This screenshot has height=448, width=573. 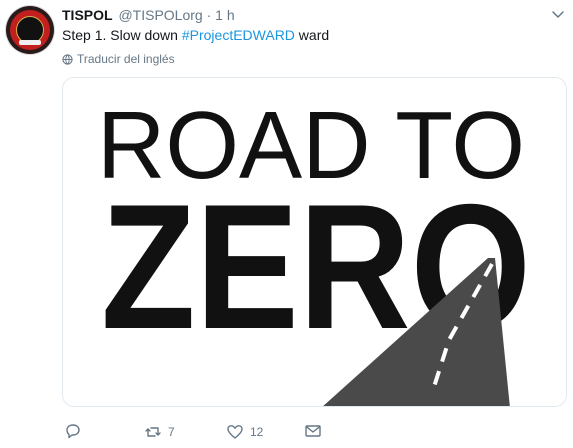 I want to click on translate-link: Traducir del inglés, so click(x=118, y=59).